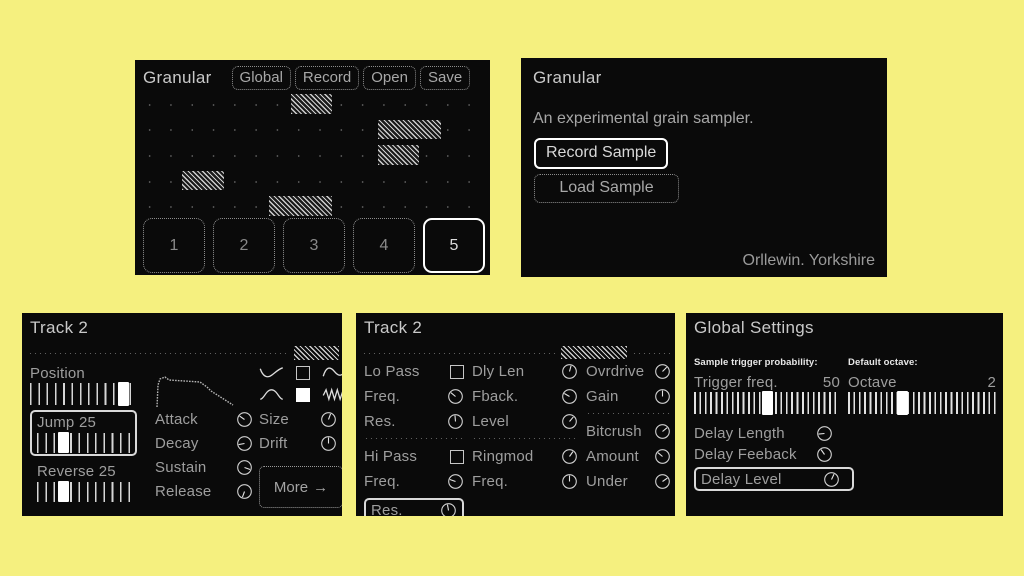  What do you see at coordinates (327, 78) in the screenshot?
I see `record-button: Record` at bounding box center [327, 78].